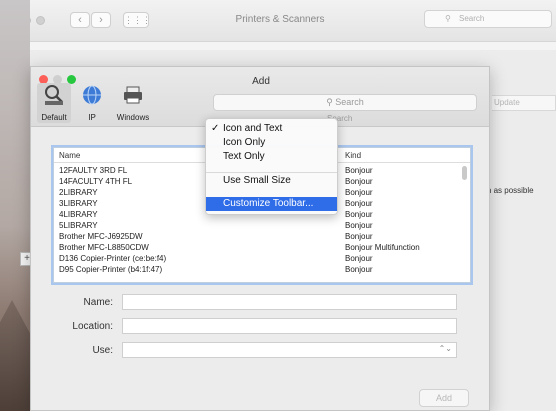 Image resolution: width=556 pixels, height=411 pixels. What do you see at coordinates (507, 102) in the screenshot?
I see `update-label: Update` at bounding box center [507, 102].